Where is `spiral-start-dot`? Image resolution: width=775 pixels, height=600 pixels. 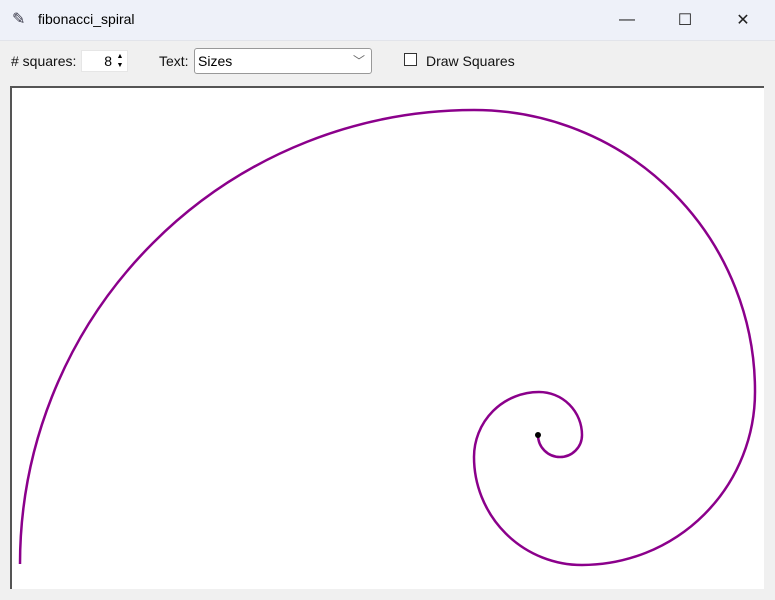 spiral-start-dot is located at coordinates (538, 435).